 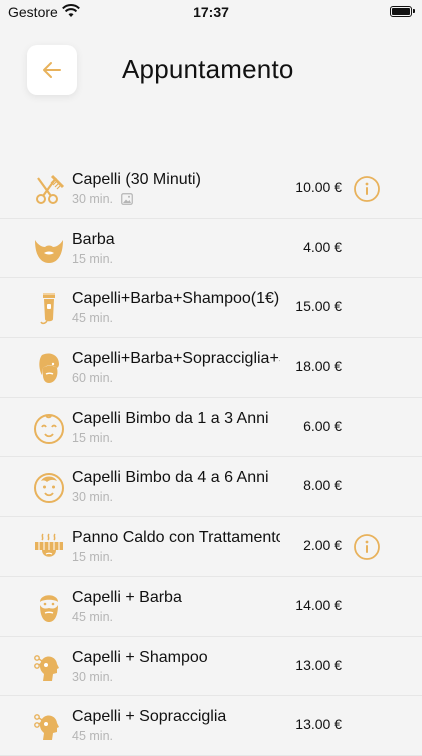 What do you see at coordinates (140, 657) in the screenshot?
I see `service-name: Capelli + Shampoo` at bounding box center [140, 657].